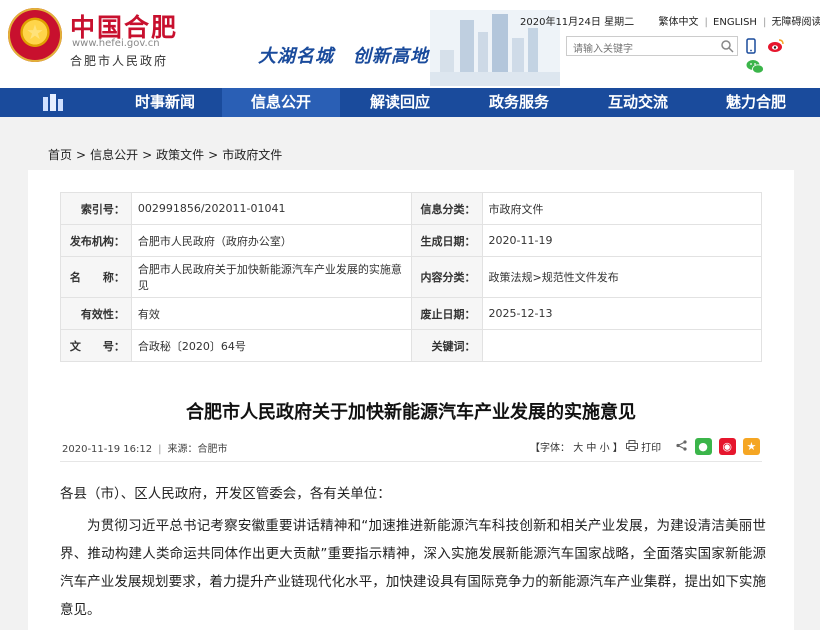  Describe the element at coordinates (343, 56) in the screenshot. I see `header-slogan: 大湖名城 创新高地` at that location.